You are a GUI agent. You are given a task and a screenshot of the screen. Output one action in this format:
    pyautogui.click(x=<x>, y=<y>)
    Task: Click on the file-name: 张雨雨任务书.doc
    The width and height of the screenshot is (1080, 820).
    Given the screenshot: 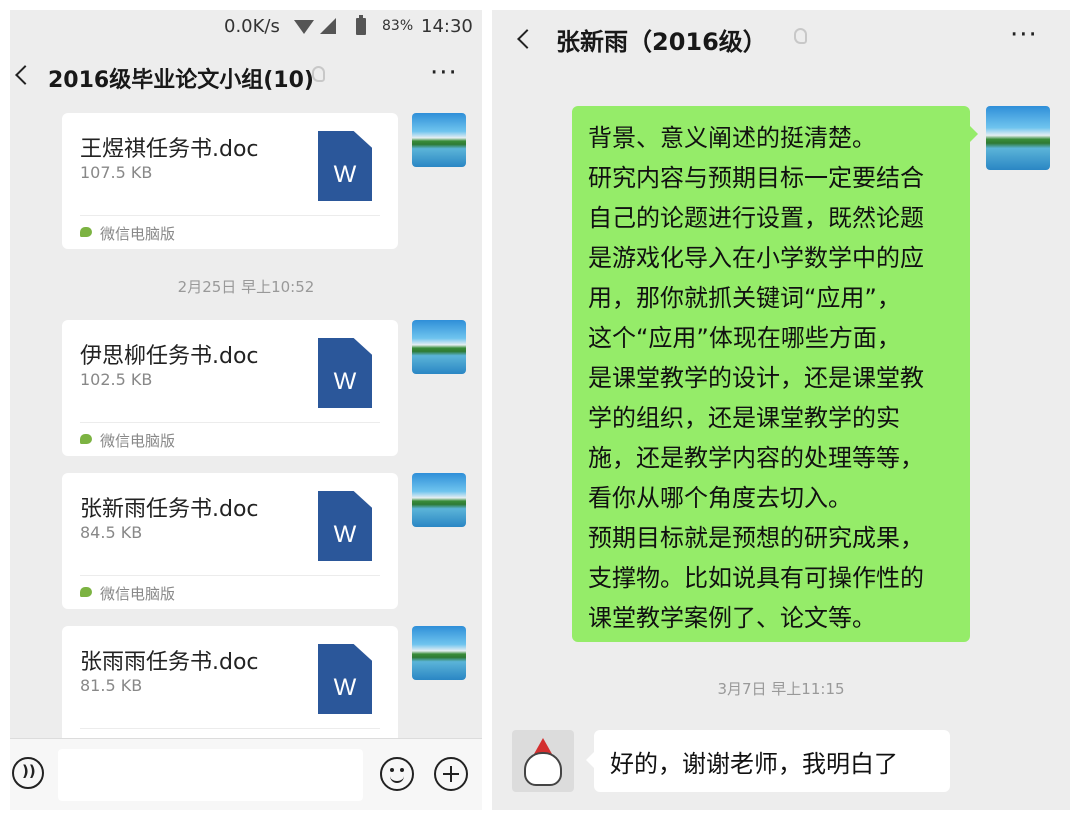 What is the action you would take?
    pyautogui.click(x=169, y=662)
    